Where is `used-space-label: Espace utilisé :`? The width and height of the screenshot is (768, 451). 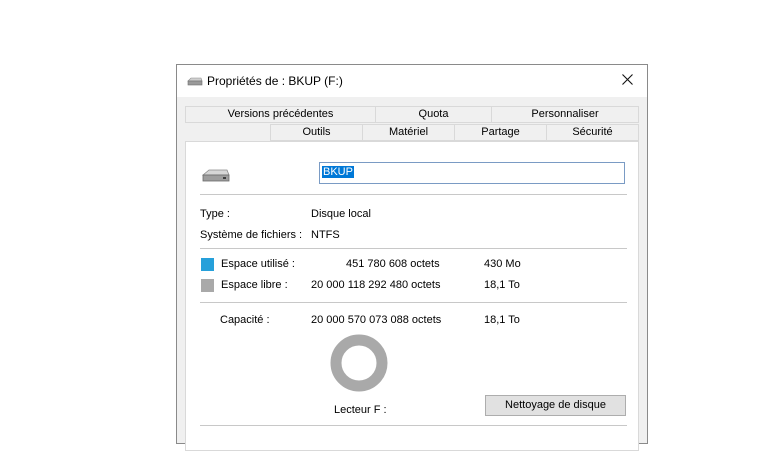 used-space-label: Espace utilisé : is located at coordinates (258, 264).